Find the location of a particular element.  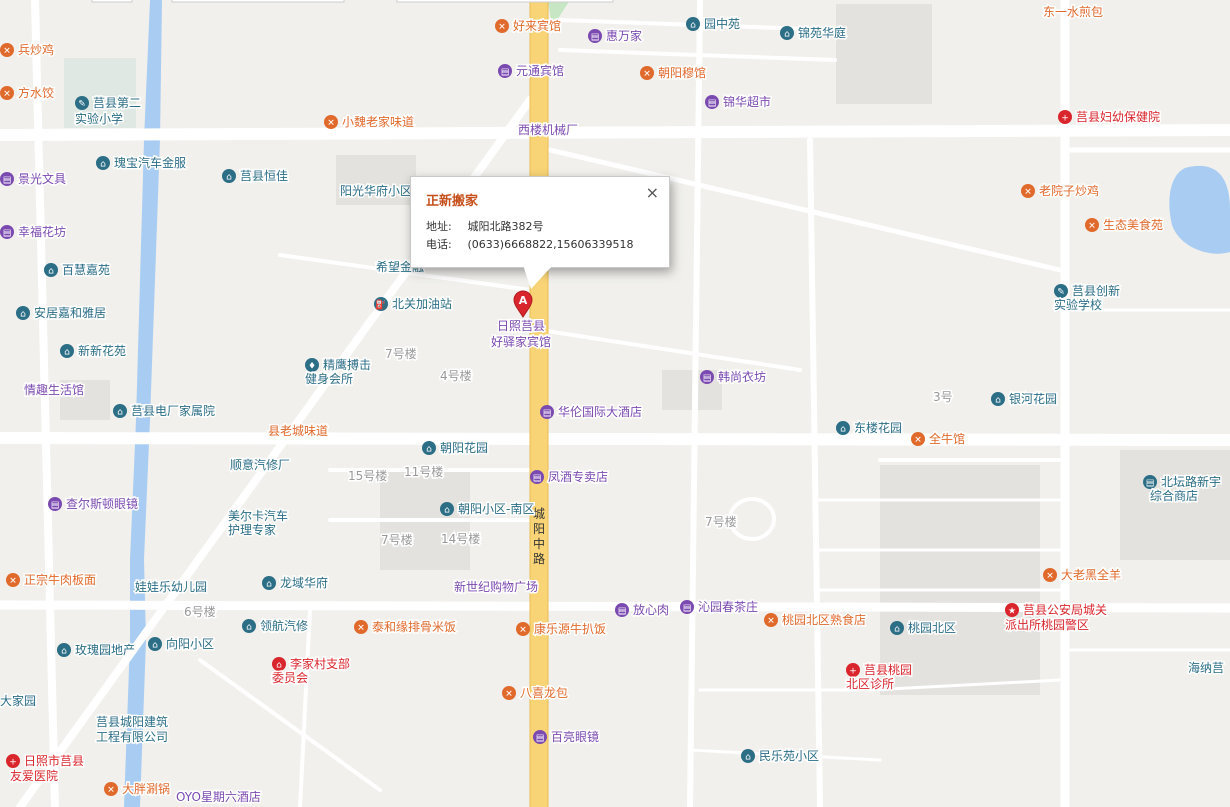

school-icon-glyph: ✎ is located at coordinates (82, 105).